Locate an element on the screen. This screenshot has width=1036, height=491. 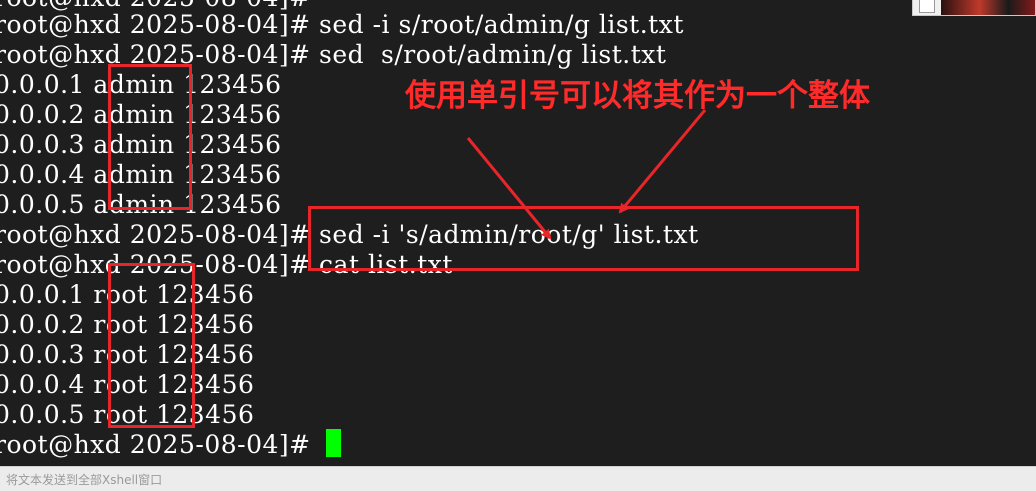
arrow-to-quote-start is located at coordinates (509, 188).